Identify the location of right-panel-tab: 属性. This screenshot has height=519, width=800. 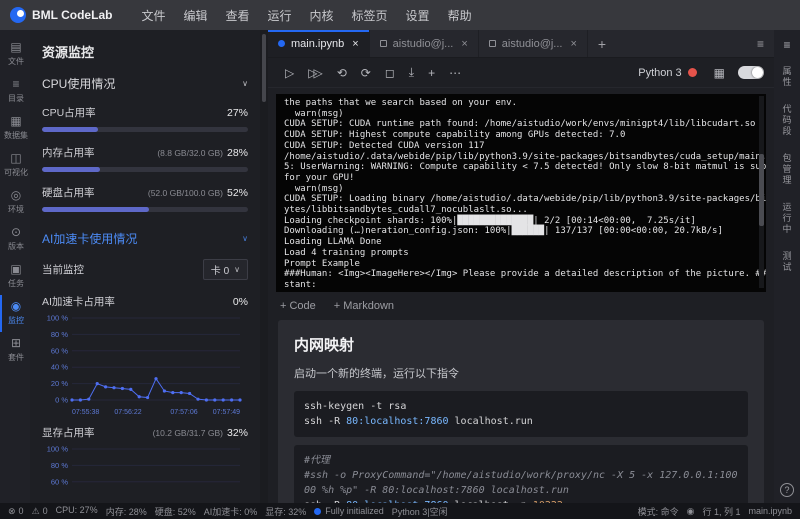
(787, 77).